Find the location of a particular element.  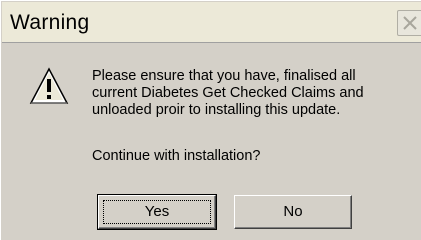

warning-icon is located at coordinates (49, 85).